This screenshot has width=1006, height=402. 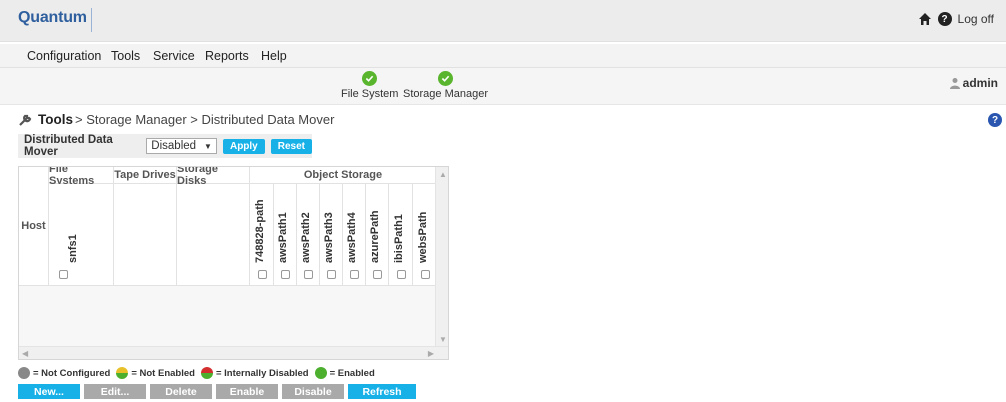 What do you see at coordinates (25, 353) in the screenshot?
I see `scroll-left-icon: ◀` at bounding box center [25, 353].